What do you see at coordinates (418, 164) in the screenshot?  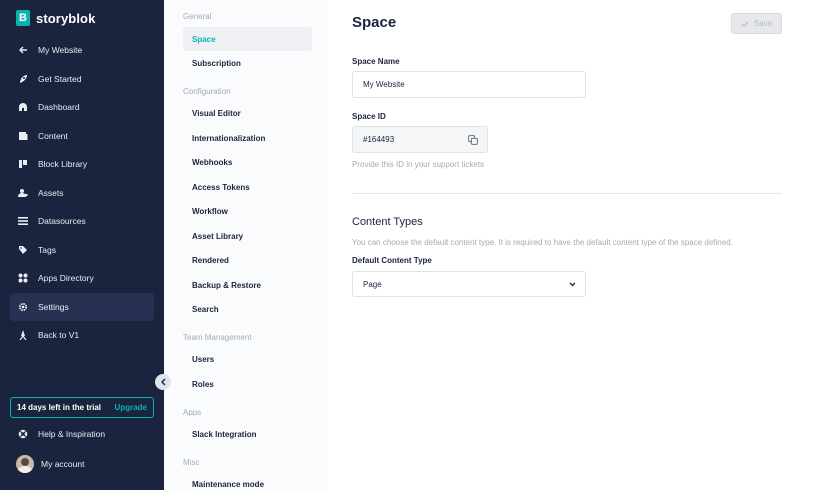 I see `space-id-help: Provide this ID in your support tickets` at bounding box center [418, 164].